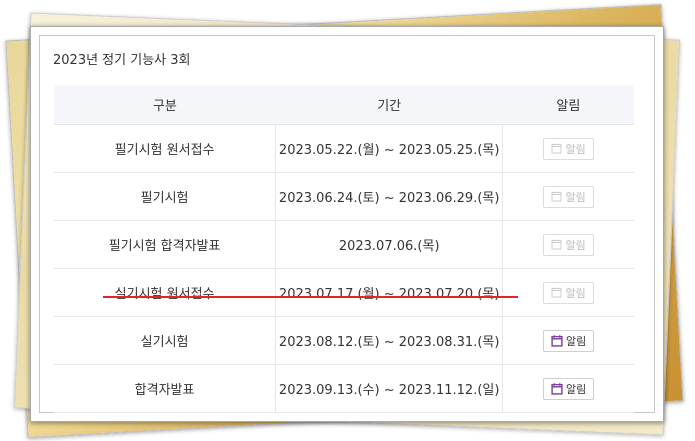 This screenshot has height=441, width=695. I want to click on row-category: 필기시험 합격자발표, so click(165, 244).